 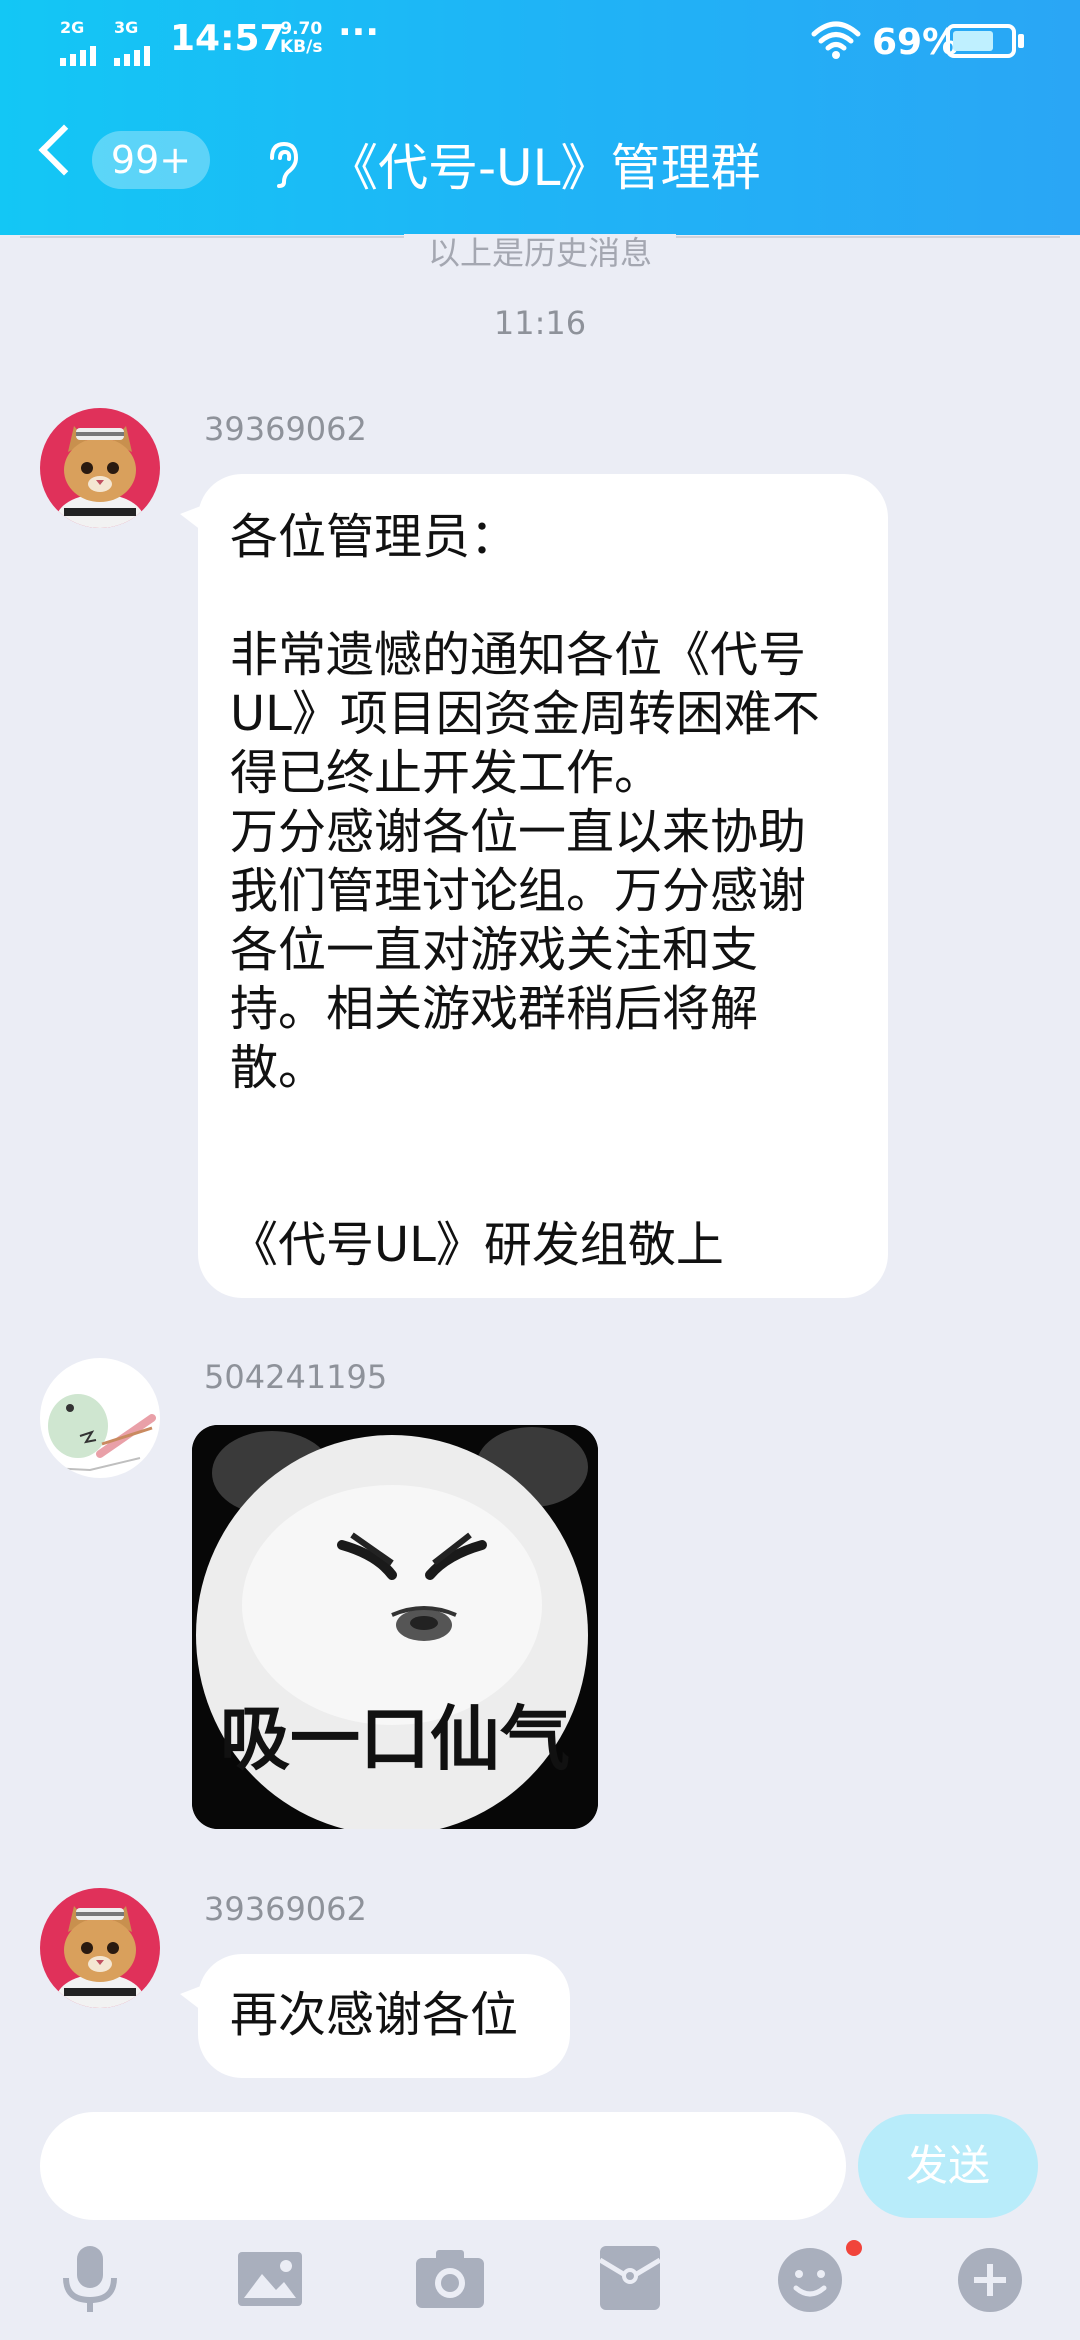 What do you see at coordinates (227, 38) in the screenshot?
I see `clock: 14:57` at bounding box center [227, 38].